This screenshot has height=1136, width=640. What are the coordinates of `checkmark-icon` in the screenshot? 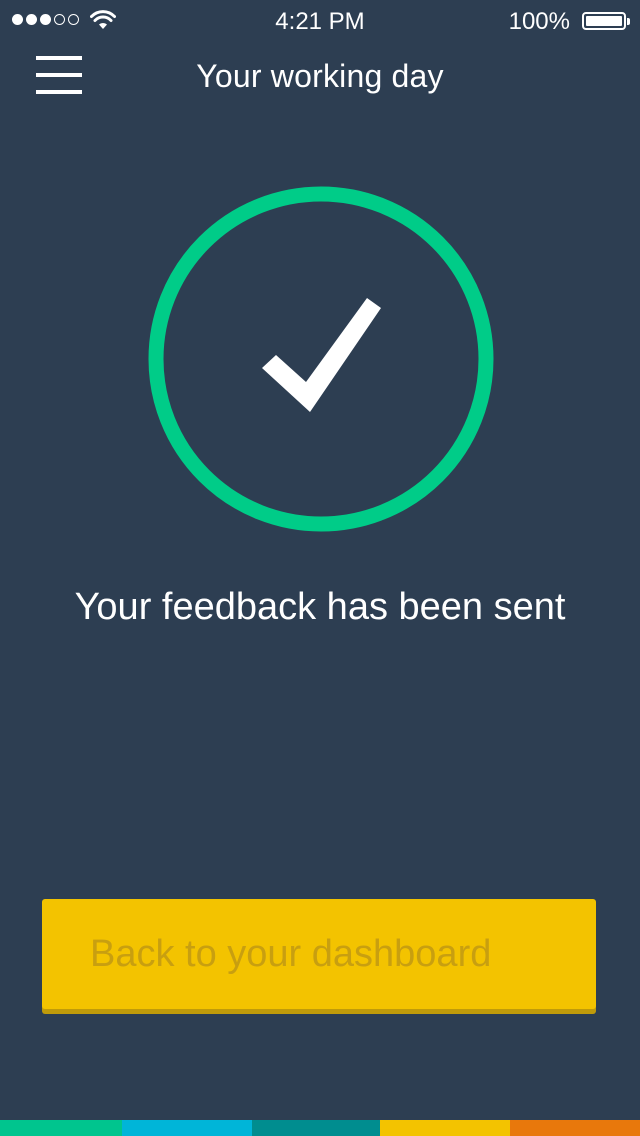 It's located at (321, 355).